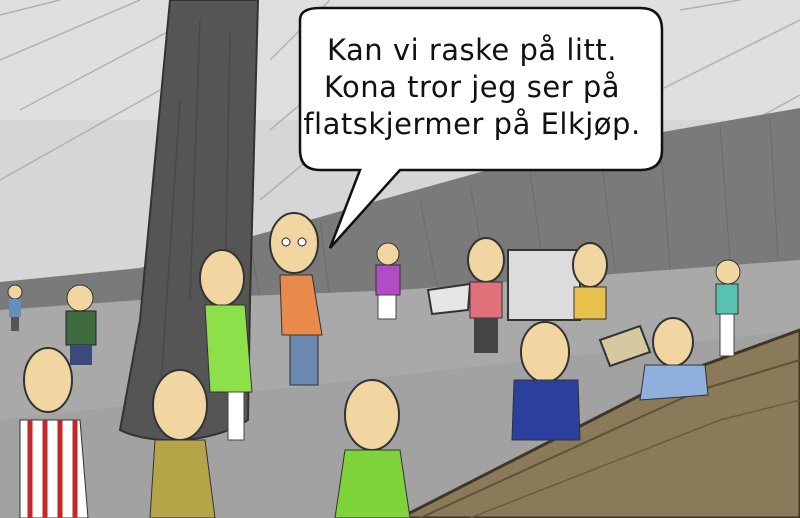  Describe the element at coordinates (449, 299) in the screenshot. I see `shopping-basket` at that location.